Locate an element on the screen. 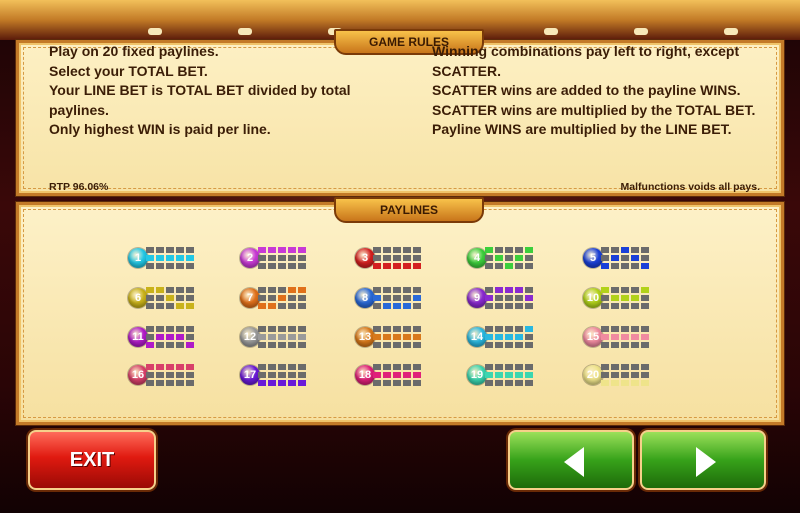  payline-12: 12 is located at coordinates (280, 337).